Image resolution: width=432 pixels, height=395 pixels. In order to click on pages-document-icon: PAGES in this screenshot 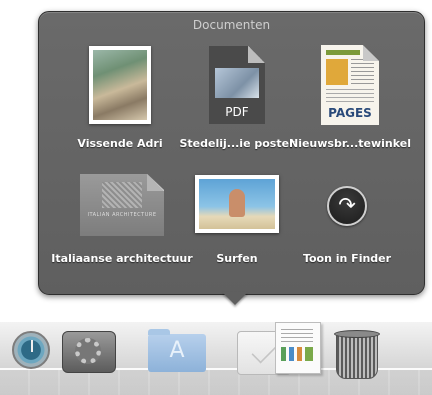, I will do `click(350, 85)`.